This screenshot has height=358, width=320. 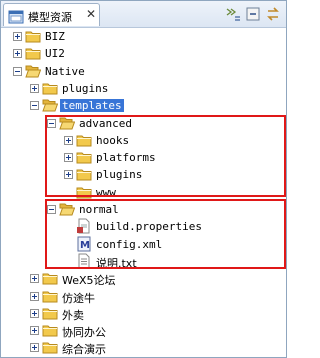 What do you see at coordinates (50, 106) in the screenshot?
I see `folder-open-icon` at bounding box center [50, 106].